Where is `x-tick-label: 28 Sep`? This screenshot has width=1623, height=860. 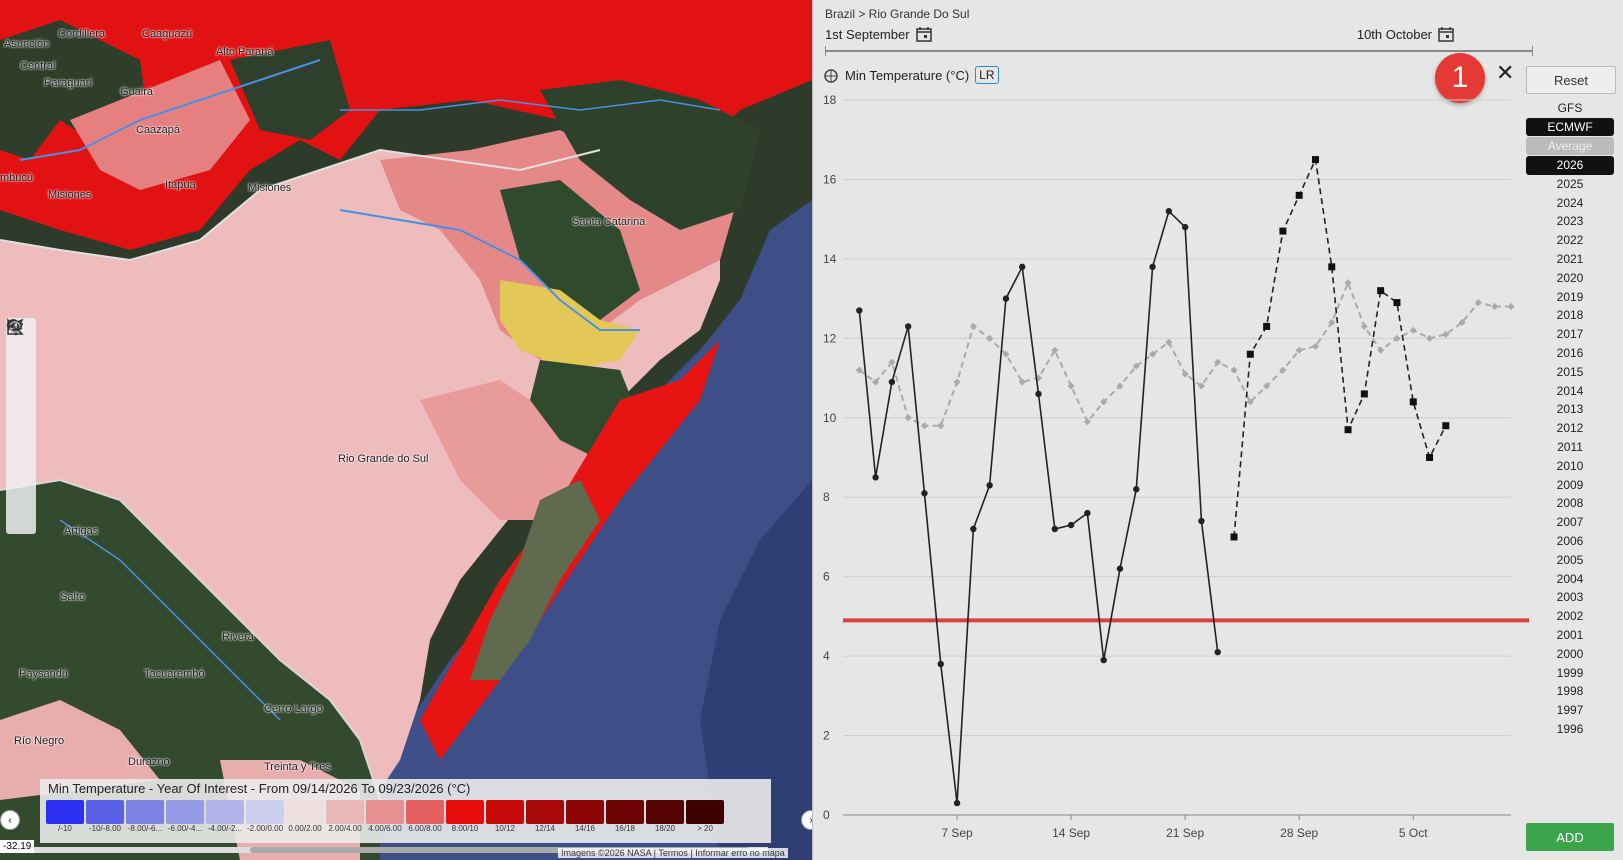 x-tick-label: 28 Sep is located at coordinates (1299, 833).